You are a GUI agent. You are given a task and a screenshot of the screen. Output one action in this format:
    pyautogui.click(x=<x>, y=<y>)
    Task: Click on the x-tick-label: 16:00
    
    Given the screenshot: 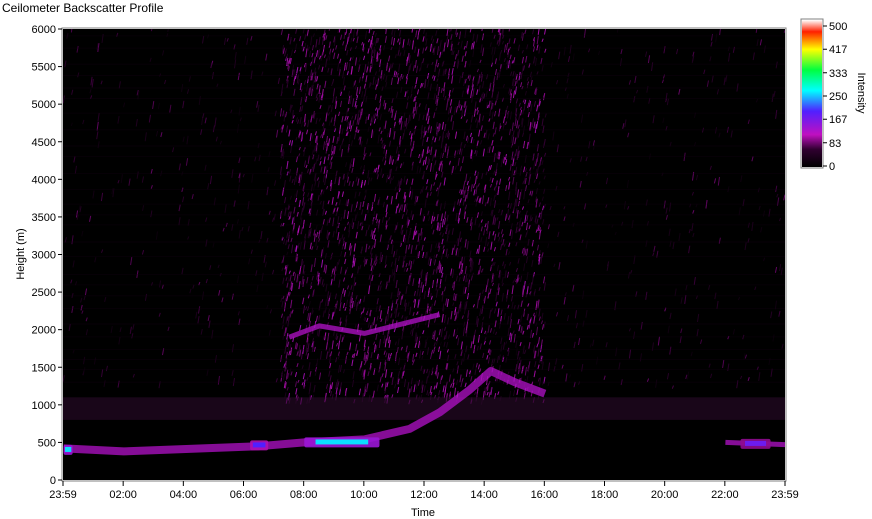 What is the action you would take?
    pyautogui.click(x=545, y=495)
    